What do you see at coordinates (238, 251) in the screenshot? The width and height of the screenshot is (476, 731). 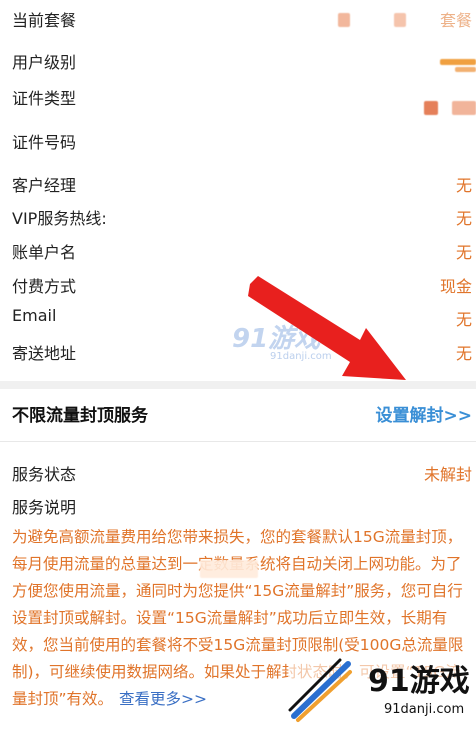 I see `info-row-bill-name: 账单户名 无` at bounding box center [238, 251].